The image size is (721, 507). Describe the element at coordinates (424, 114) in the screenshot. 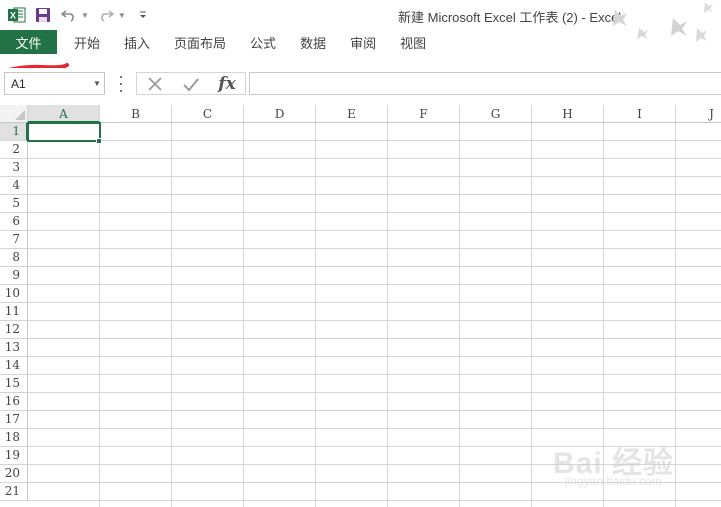

I see `column-header-f: F` at that location.